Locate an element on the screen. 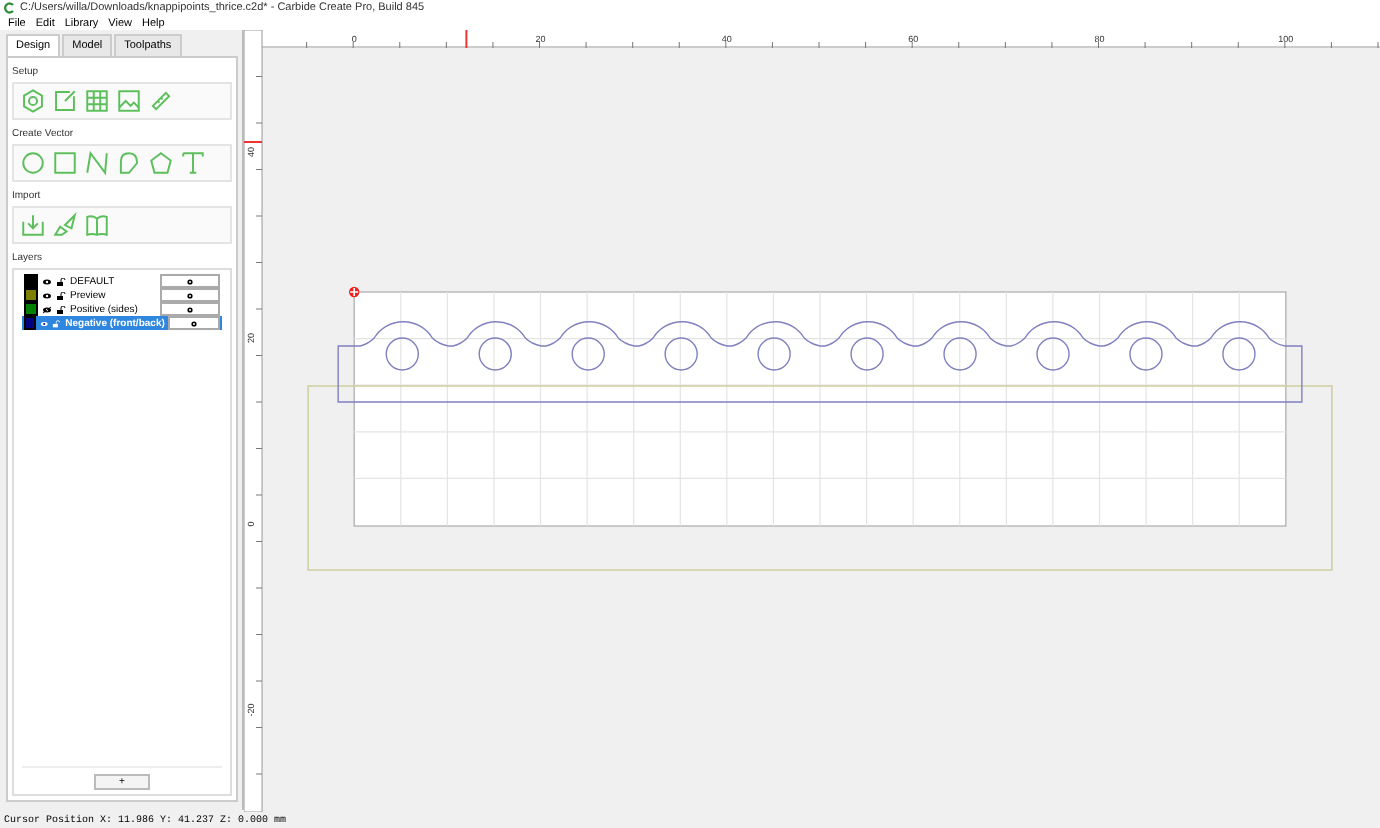 The image size is (1380, 828). curve-icon is located at coordinates (129, 163).